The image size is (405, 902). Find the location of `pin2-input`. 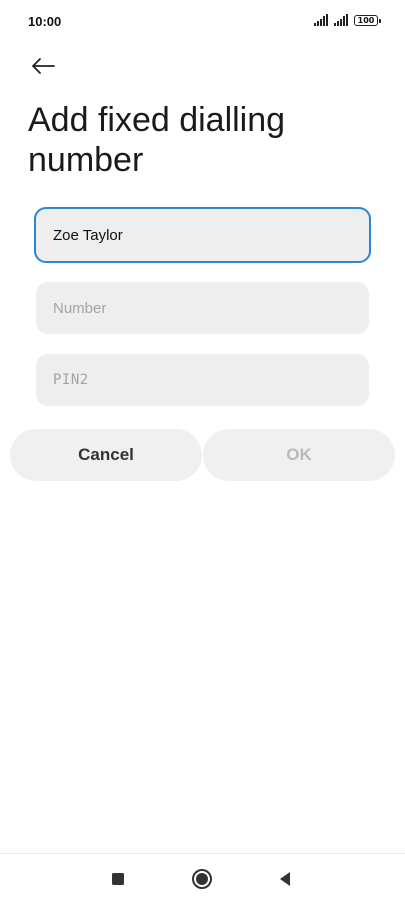

pin2-input is located at coordinates (211, 380).